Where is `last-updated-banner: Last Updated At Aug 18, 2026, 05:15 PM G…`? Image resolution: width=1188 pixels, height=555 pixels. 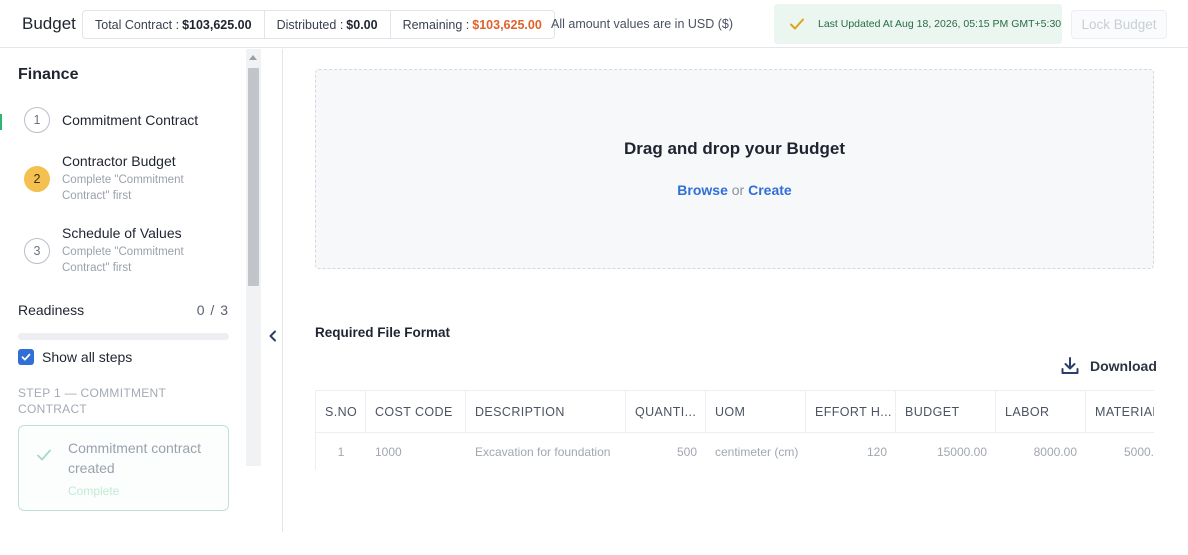 last-updated-banner: Last Updated At Aug 18, 2026, 05:15 PM G… is located at coordinates (918, 24).